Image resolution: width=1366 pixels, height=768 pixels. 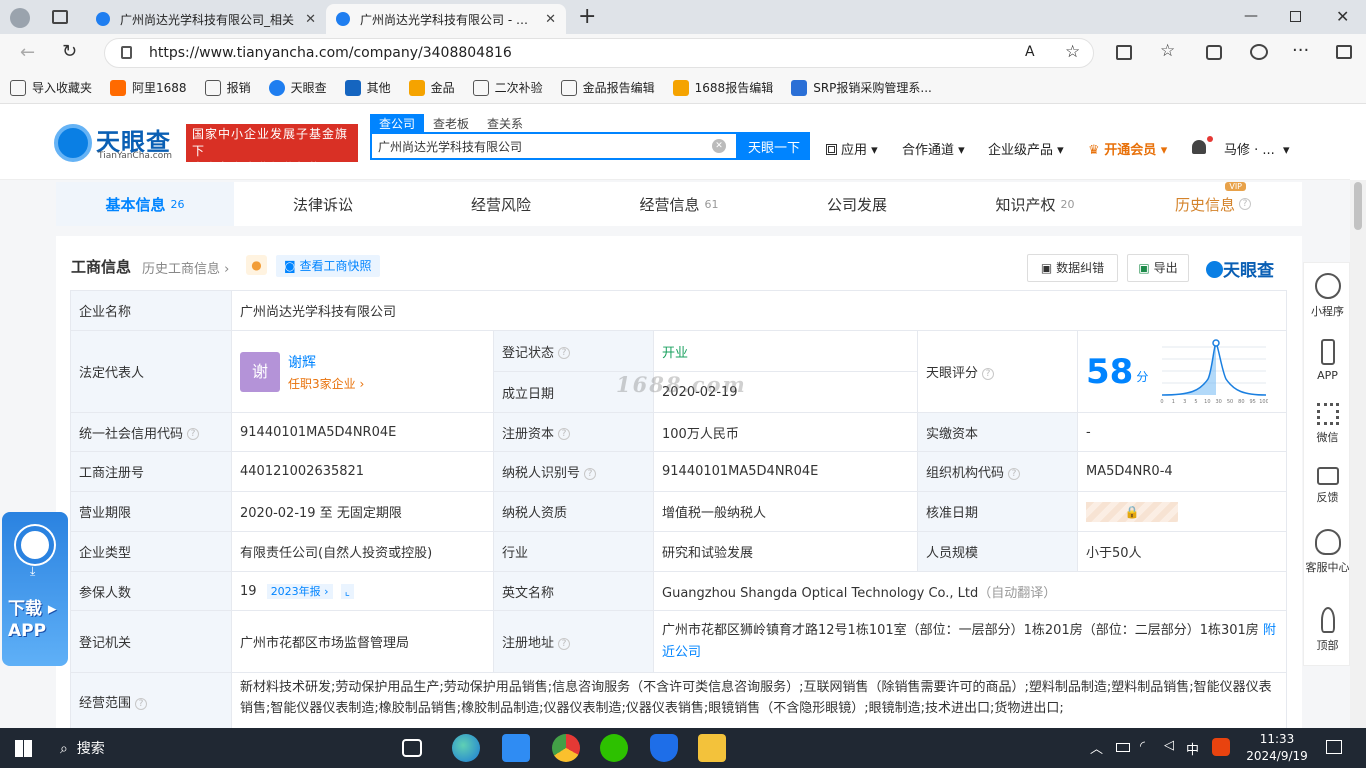 I want to click on download-app-badge: ⤓ 下载 ▸ APP, so click(x=35, y=589).